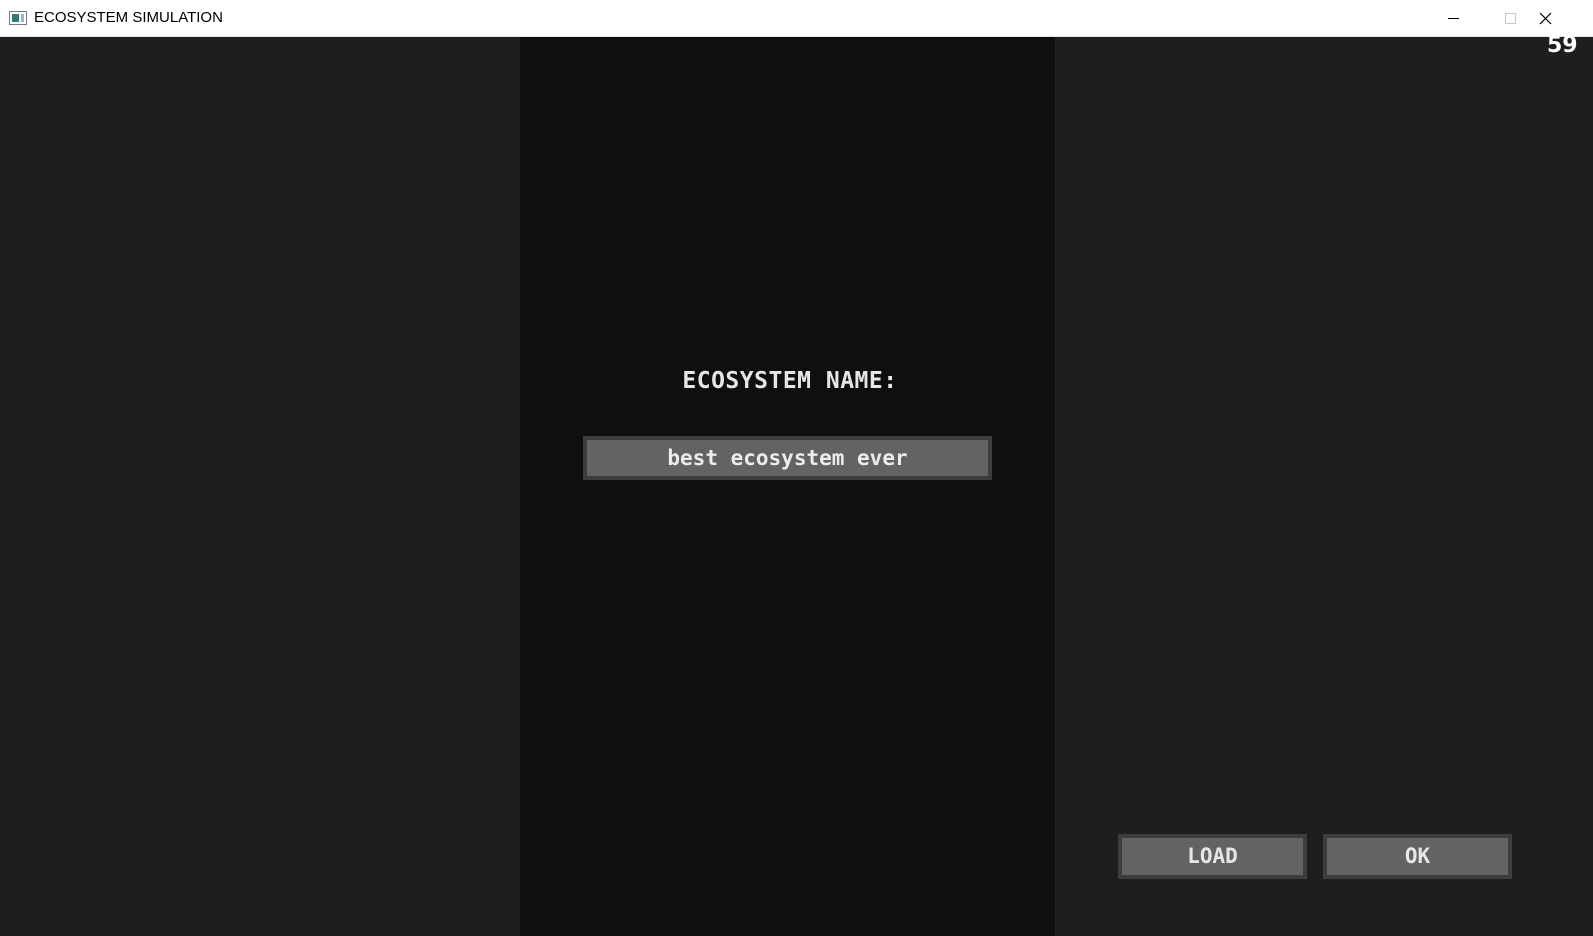  I want to click on title-bar: ECOSYSTEM SIMULATION, so click(796, 18).